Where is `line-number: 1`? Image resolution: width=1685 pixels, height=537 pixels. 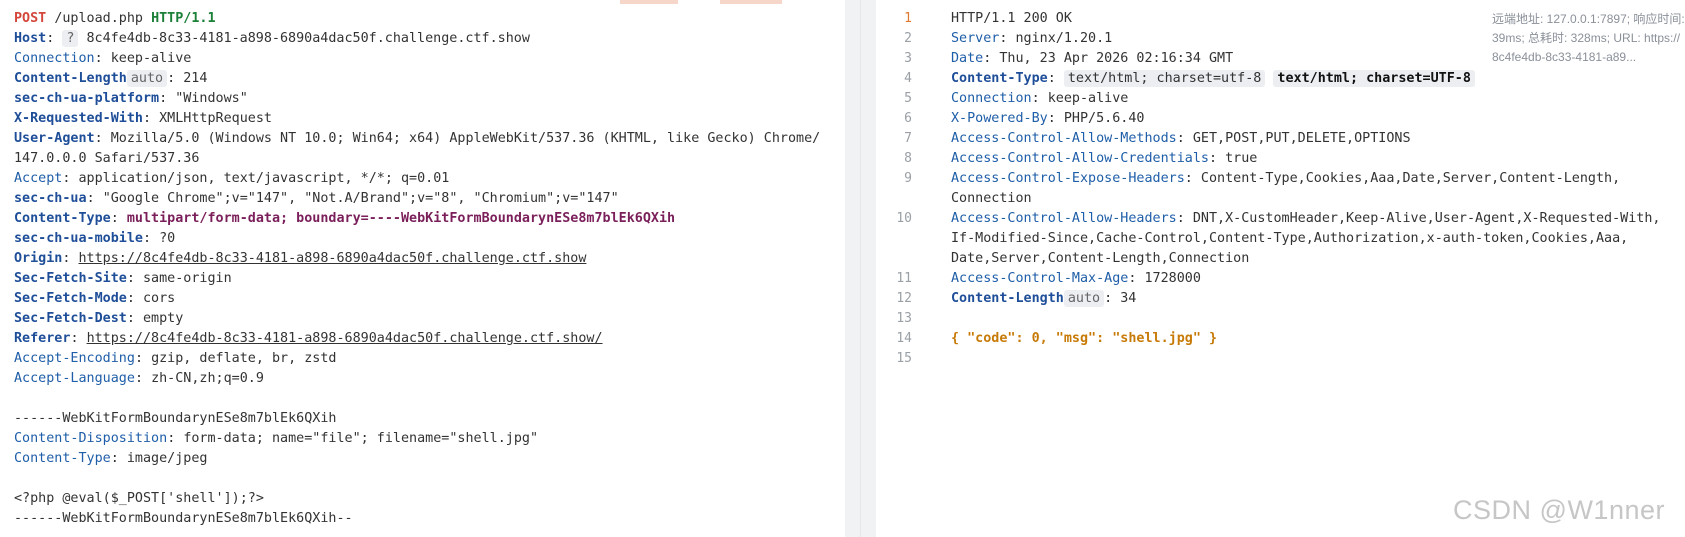
line-number: 1 is located at coordinates (908, 18).